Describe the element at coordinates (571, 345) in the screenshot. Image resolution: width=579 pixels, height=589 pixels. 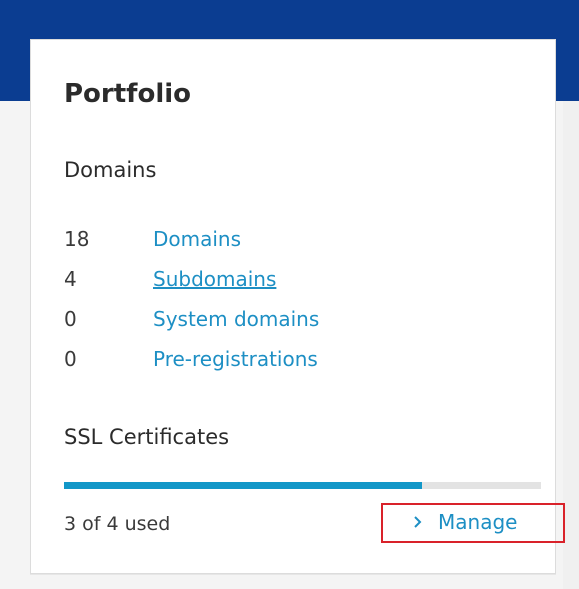
I see `right-background-strip` at that location.